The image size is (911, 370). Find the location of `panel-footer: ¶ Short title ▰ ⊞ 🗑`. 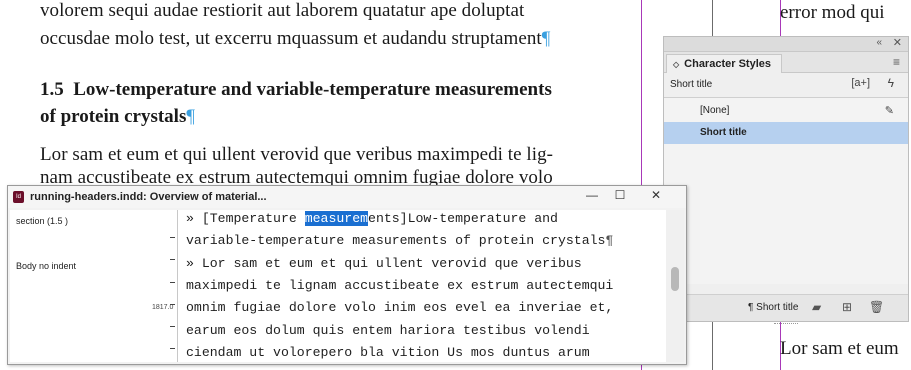

panel-footer: ¶ Short title ▰ ⊞ 🗑 is located at coordinates (786, 307).